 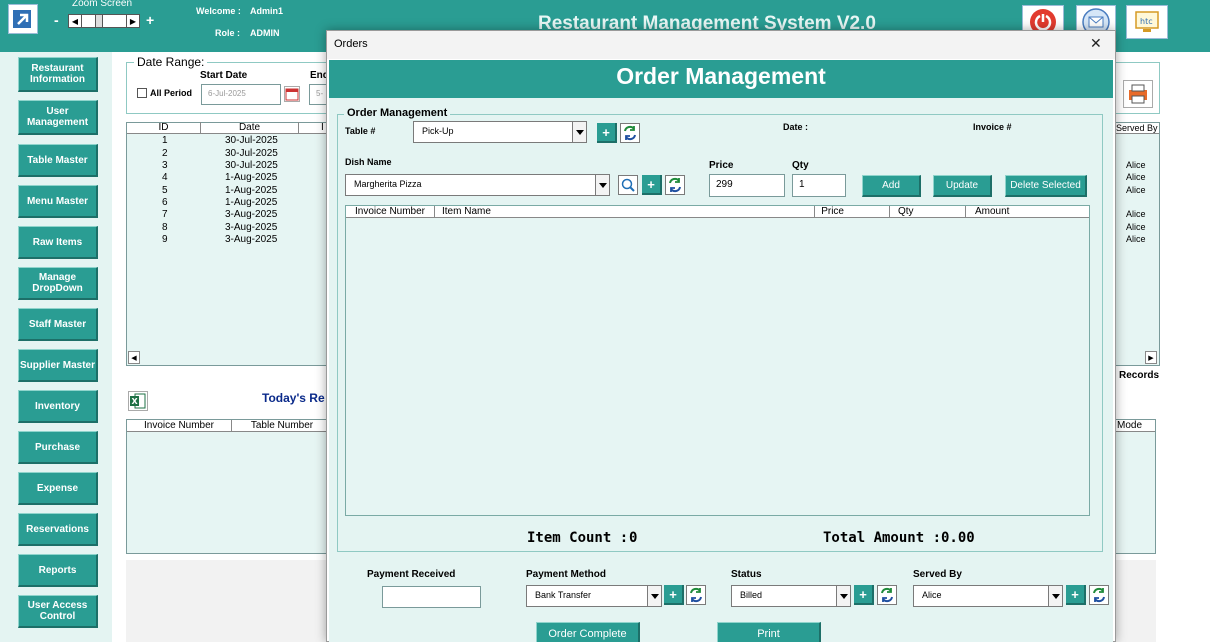 I want to click on grid-col-invoice-number: Invoice Number, so click(x=390, y=211).